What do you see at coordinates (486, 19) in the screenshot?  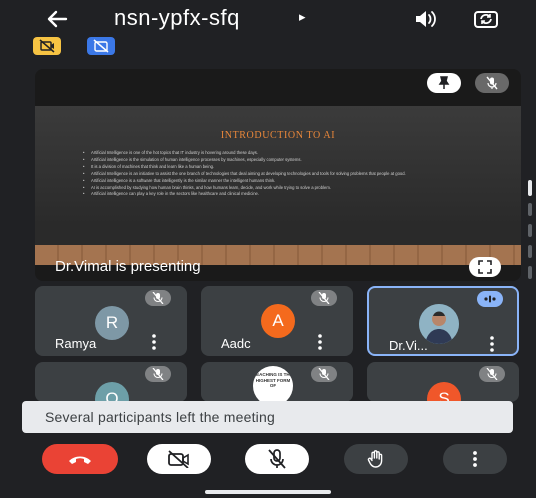 I see `camera-switch-icon` at bounding box center [486, 19].